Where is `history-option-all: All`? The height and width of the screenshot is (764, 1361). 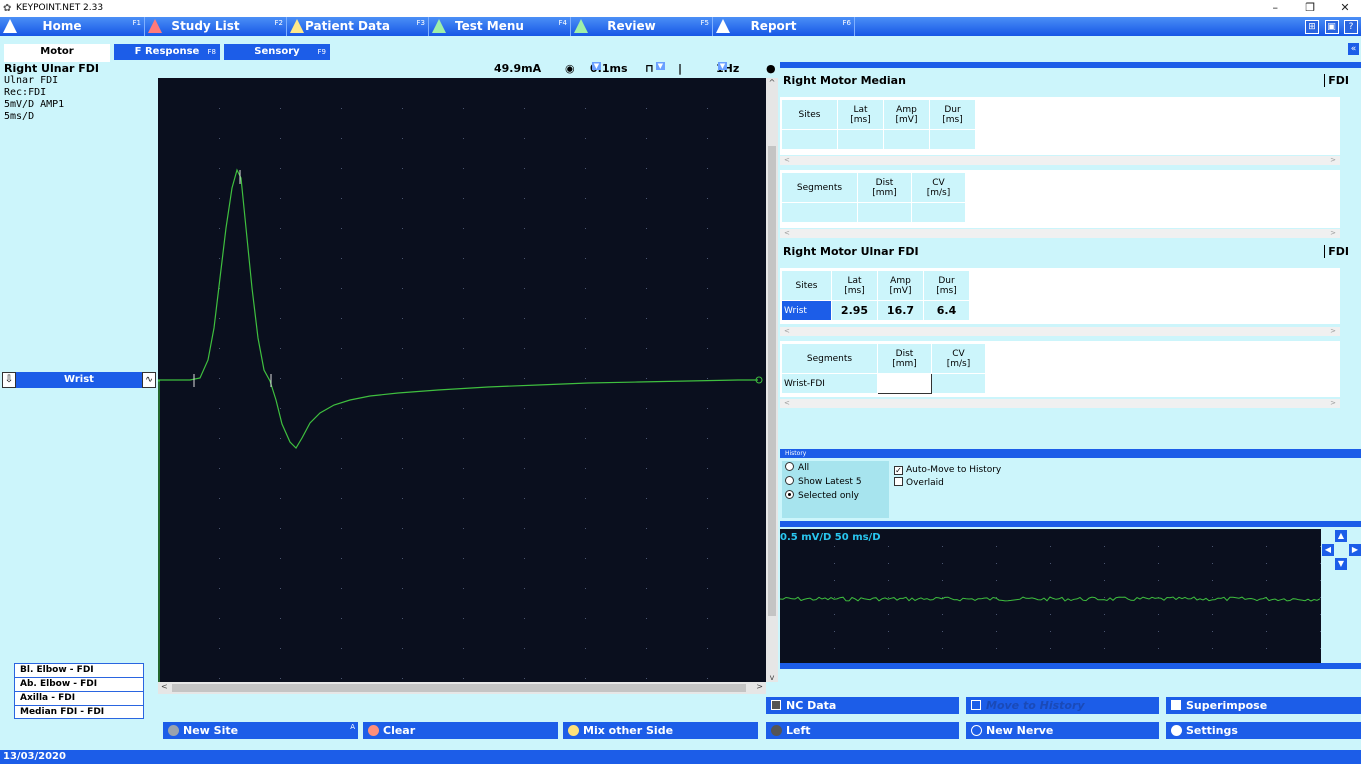
history-option-all: All is located at coordinates (835, 468).